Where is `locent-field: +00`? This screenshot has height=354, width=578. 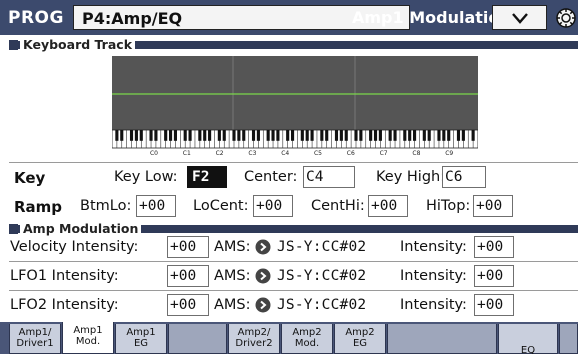
locent-field: +00 is located at coordinates (273, 206).